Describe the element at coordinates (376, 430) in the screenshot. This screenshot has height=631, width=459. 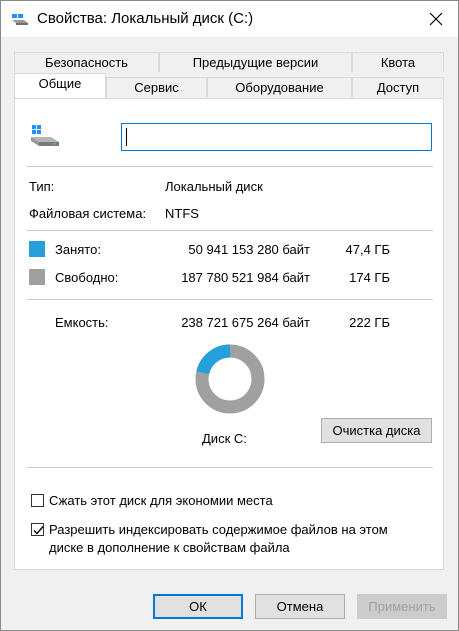
I see `disk-cleanup-button: Очистка диска` at that location.